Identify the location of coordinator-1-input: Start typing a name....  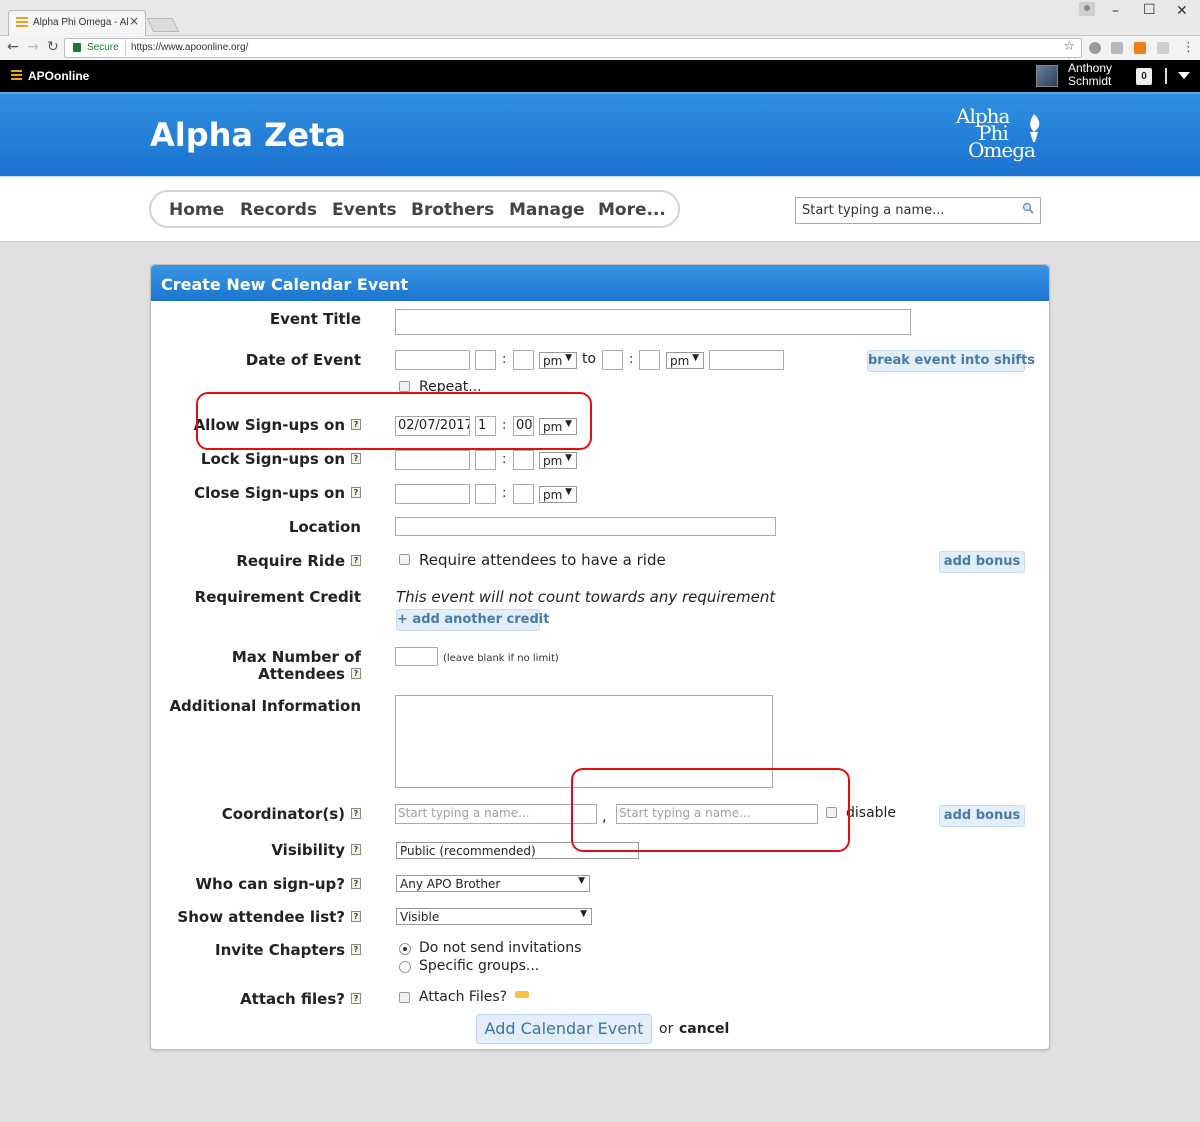
(496, 814).